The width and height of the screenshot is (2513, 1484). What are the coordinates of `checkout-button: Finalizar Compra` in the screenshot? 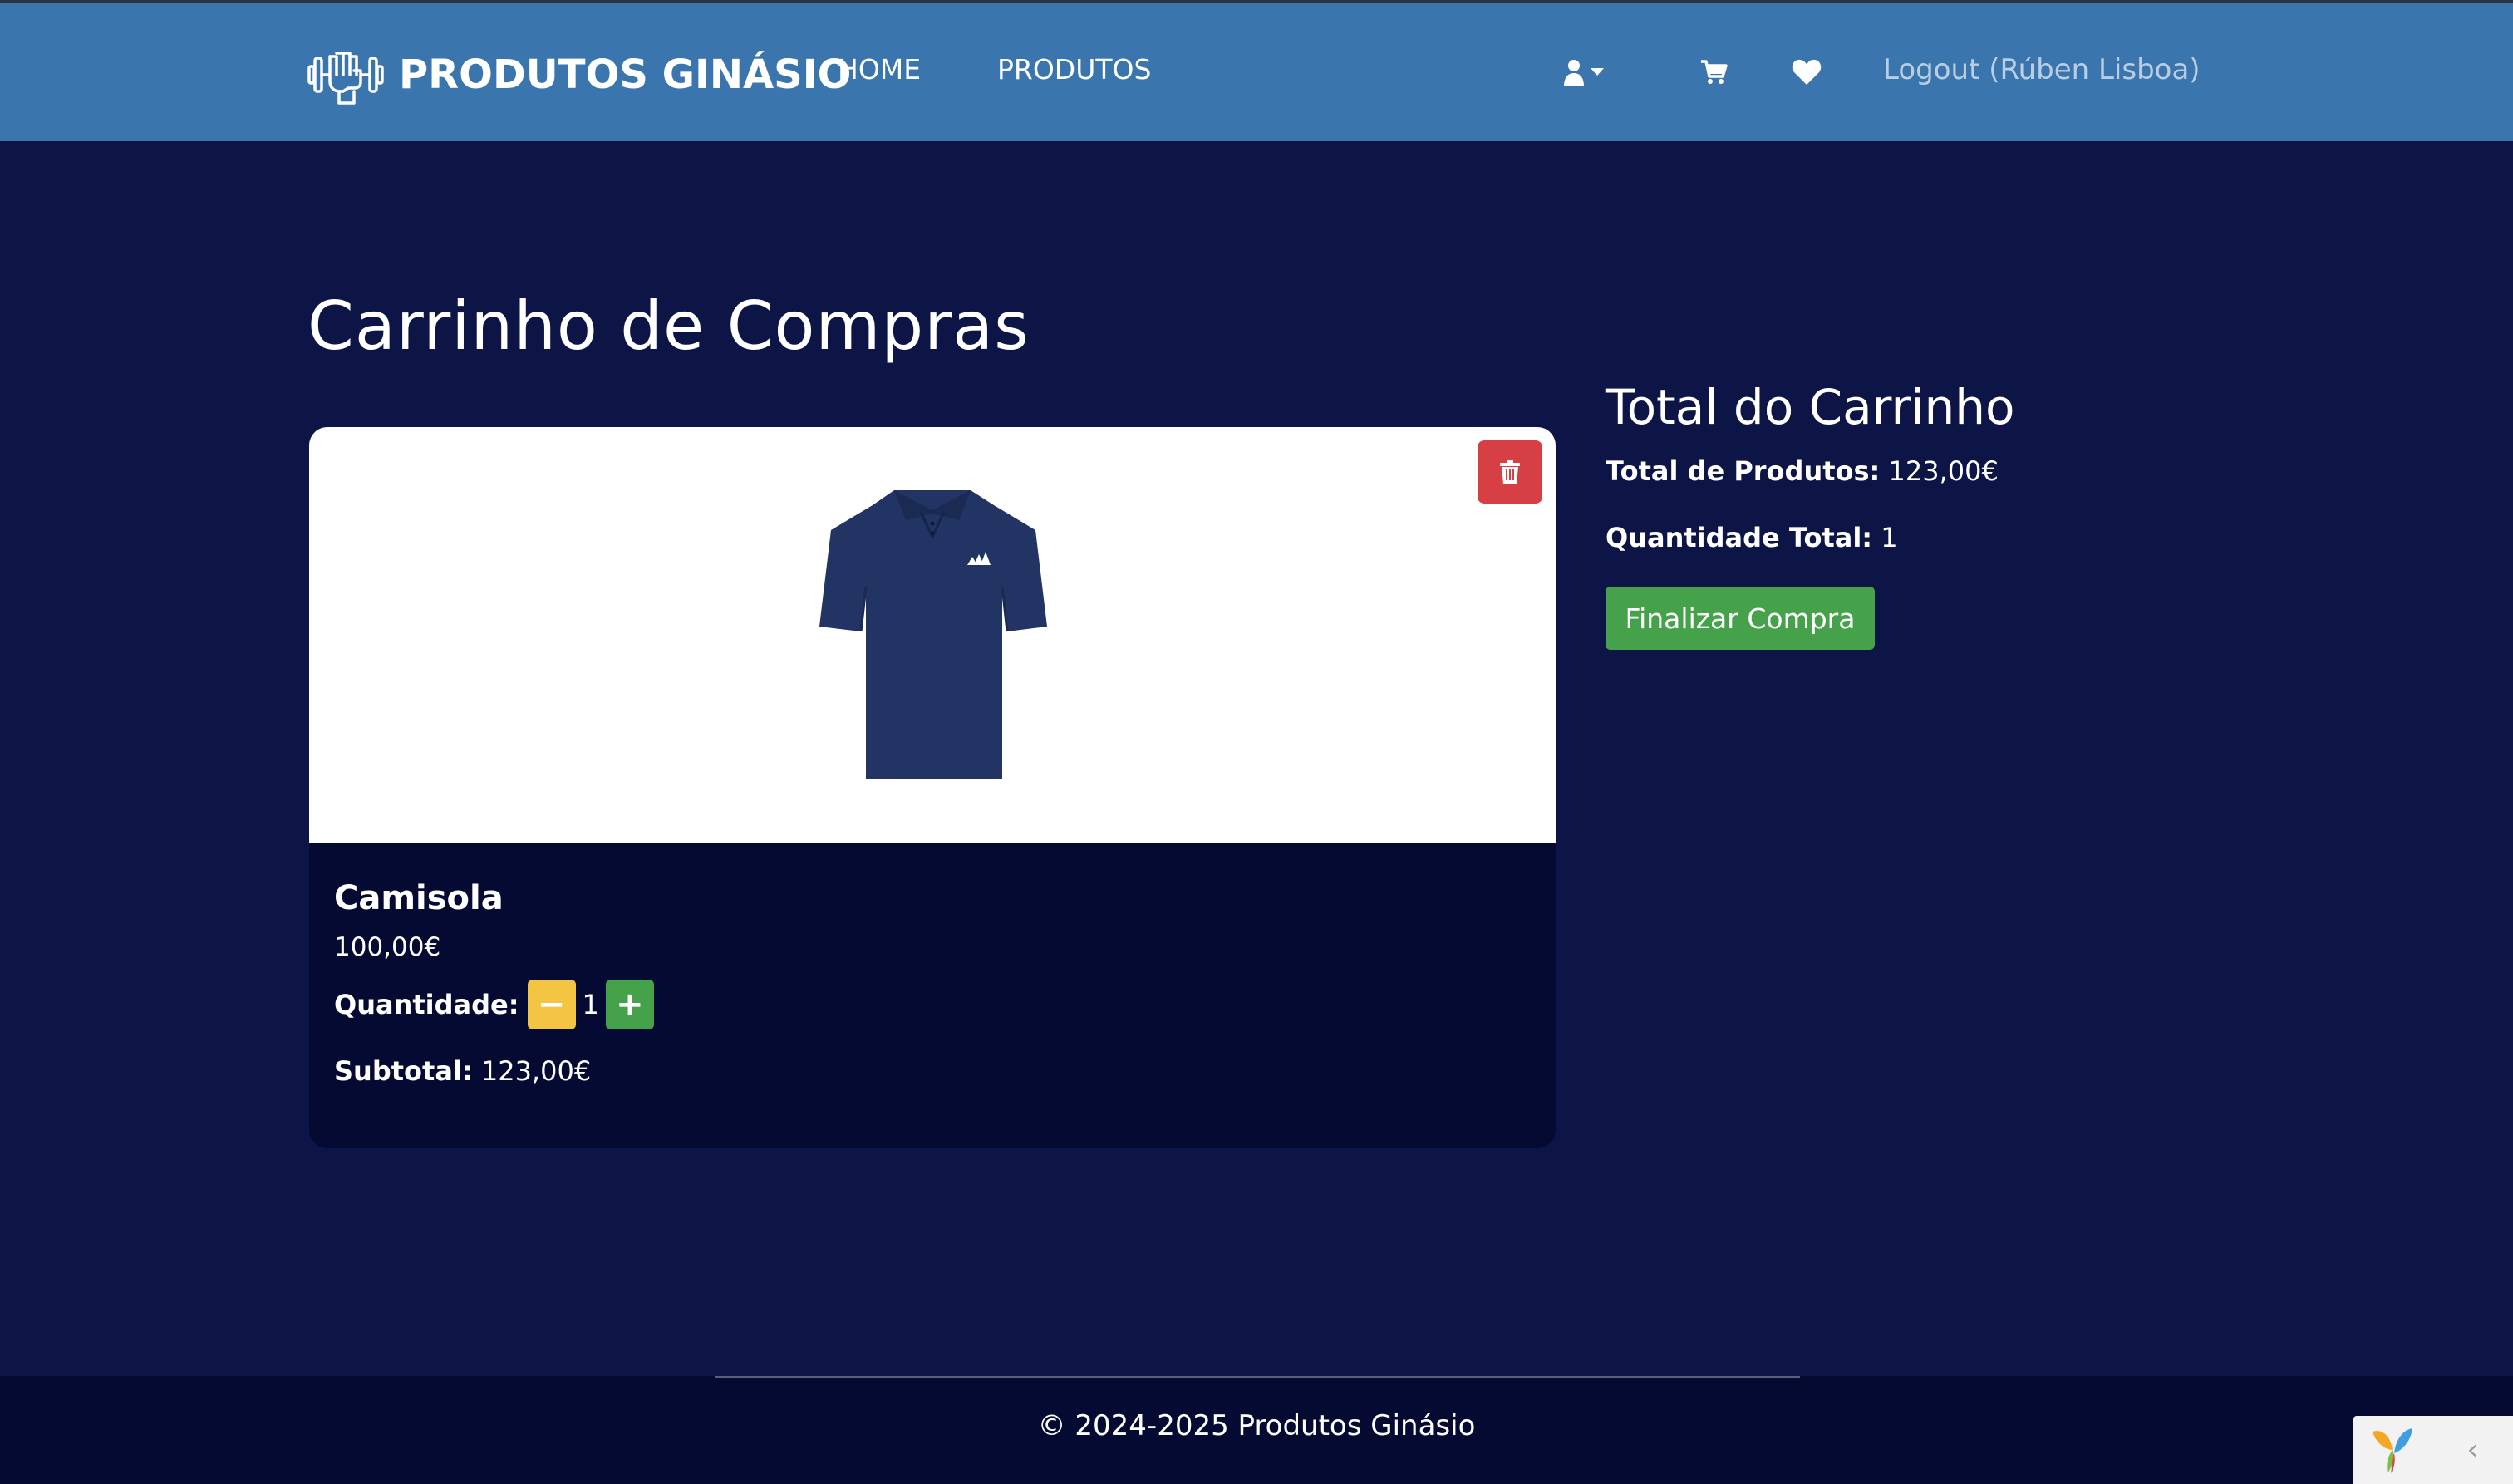 It's located at (1740, 618).